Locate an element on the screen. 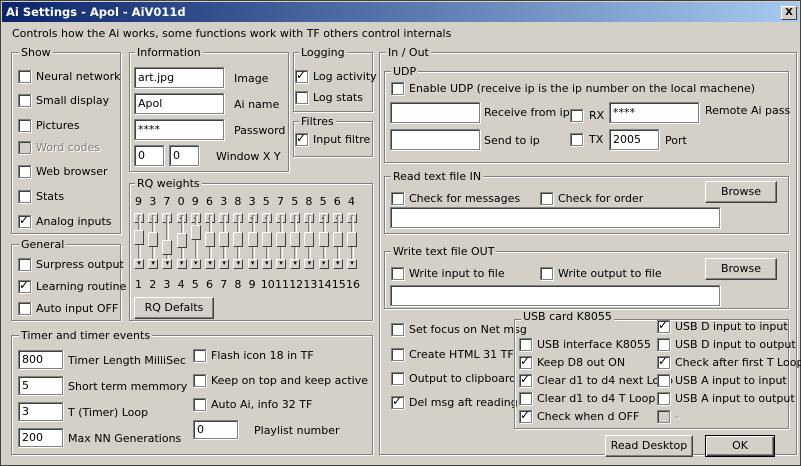 Image resolution: width=801 pixels, height=466 pixels. misc-check-2-checkbox is located at coordinates (397, 378).